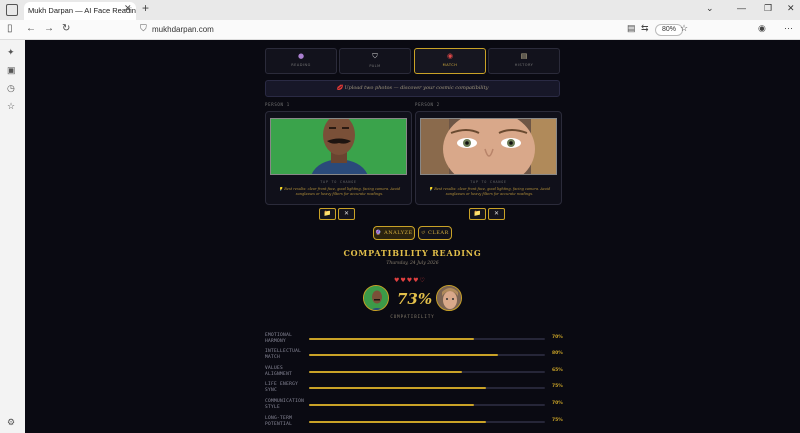 The image size is (800, 433). I want to click on trait-label: VALUES ALIGNMENT, so click(279, 371).